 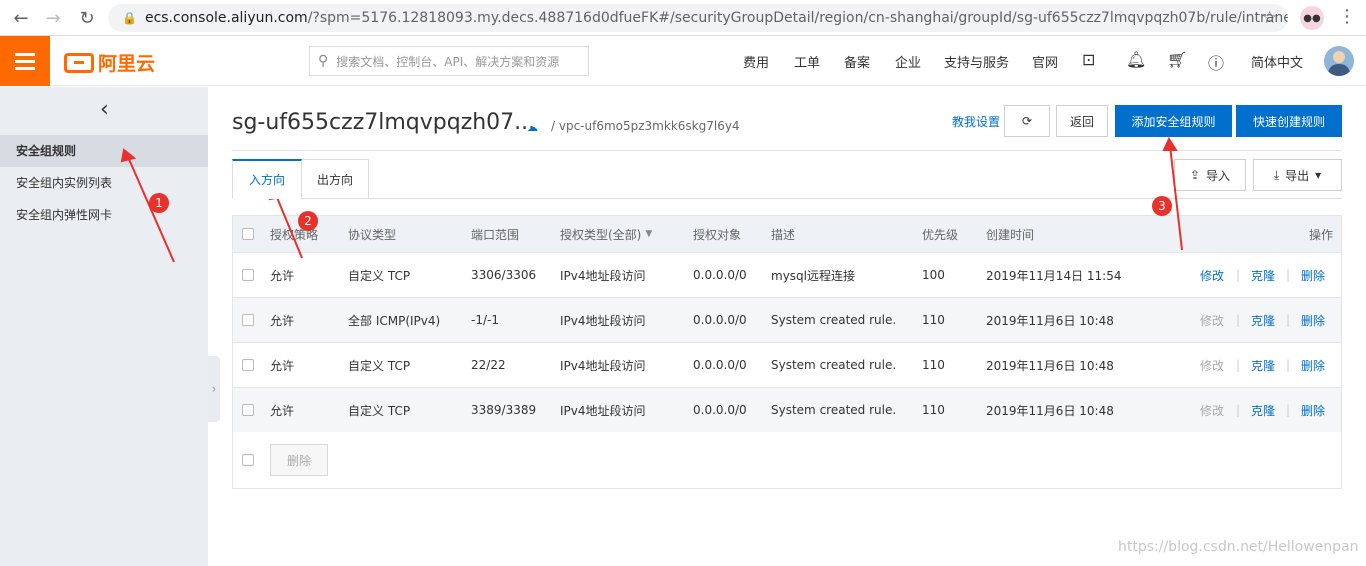 What do you see at coordinates (1054, 275) in the screenshot?
I see `row-created: 2019年11月14日 11:54` at bounding box center [1054, 275].